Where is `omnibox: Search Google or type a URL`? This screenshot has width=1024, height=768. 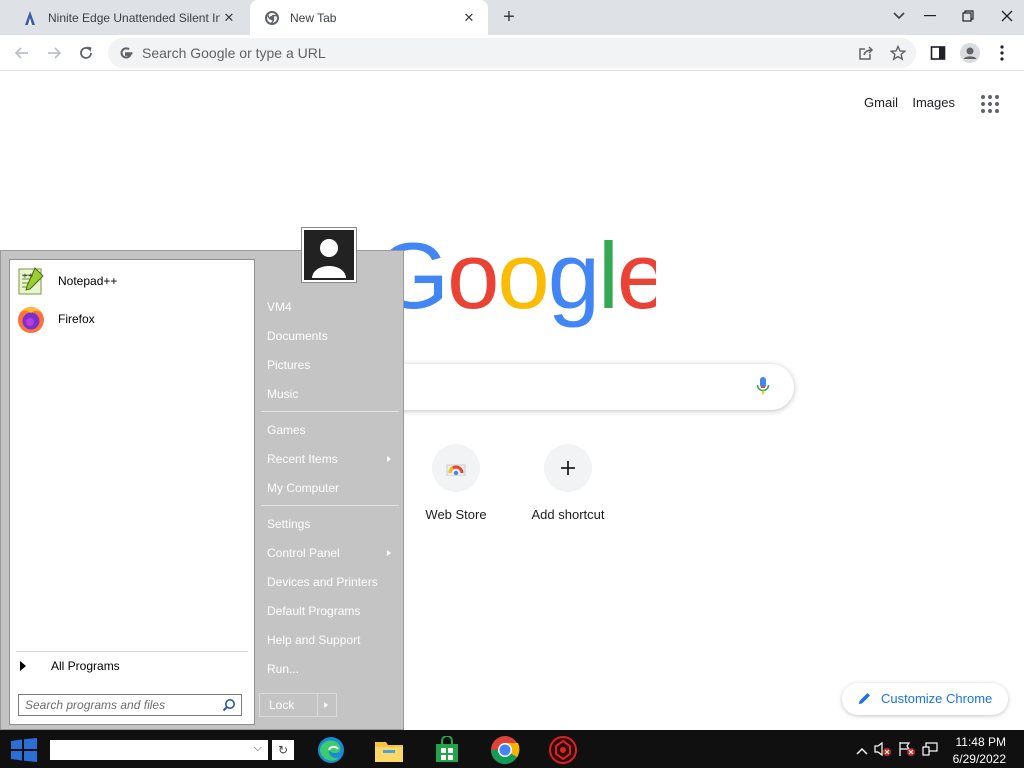
omnibox: Search Google or type a URL is located at coordinates (512, 53).